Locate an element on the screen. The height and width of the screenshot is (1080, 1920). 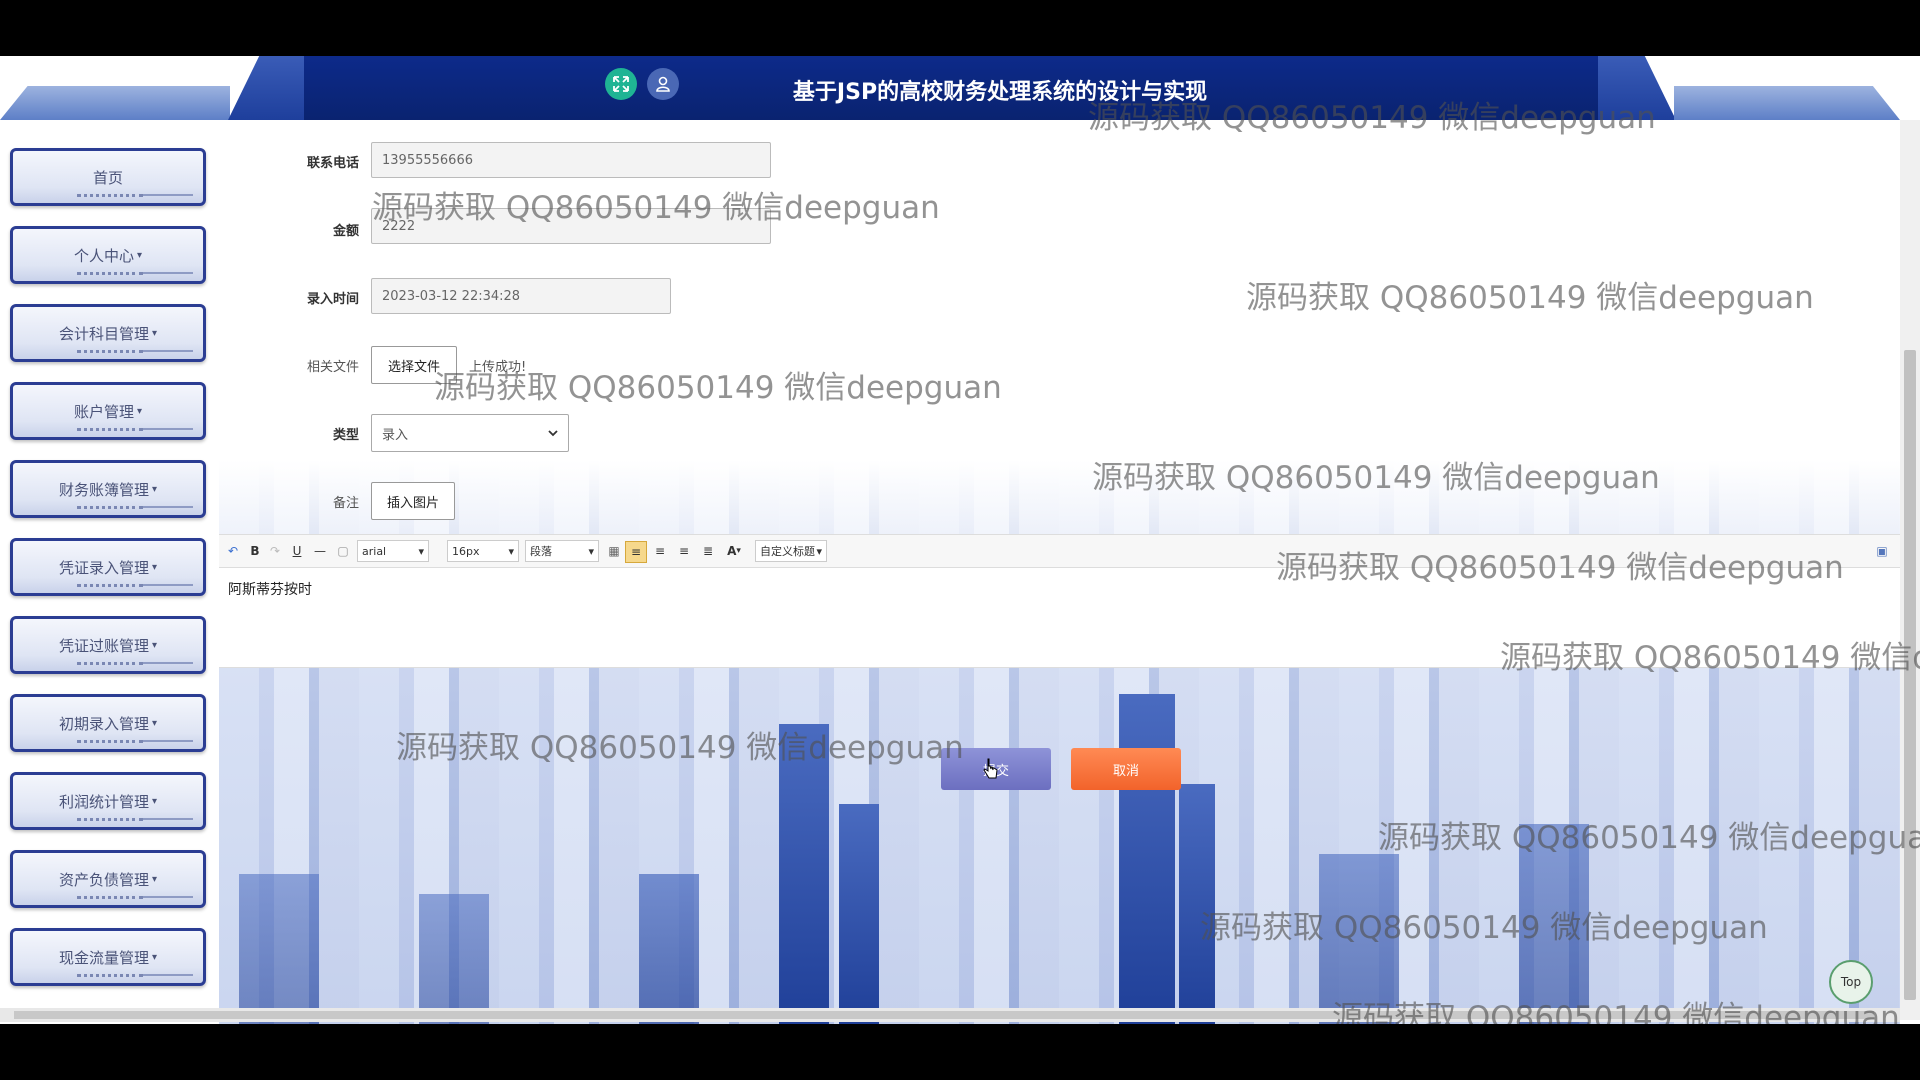
amount-label: 金额 is located at coordinates (345, 231).